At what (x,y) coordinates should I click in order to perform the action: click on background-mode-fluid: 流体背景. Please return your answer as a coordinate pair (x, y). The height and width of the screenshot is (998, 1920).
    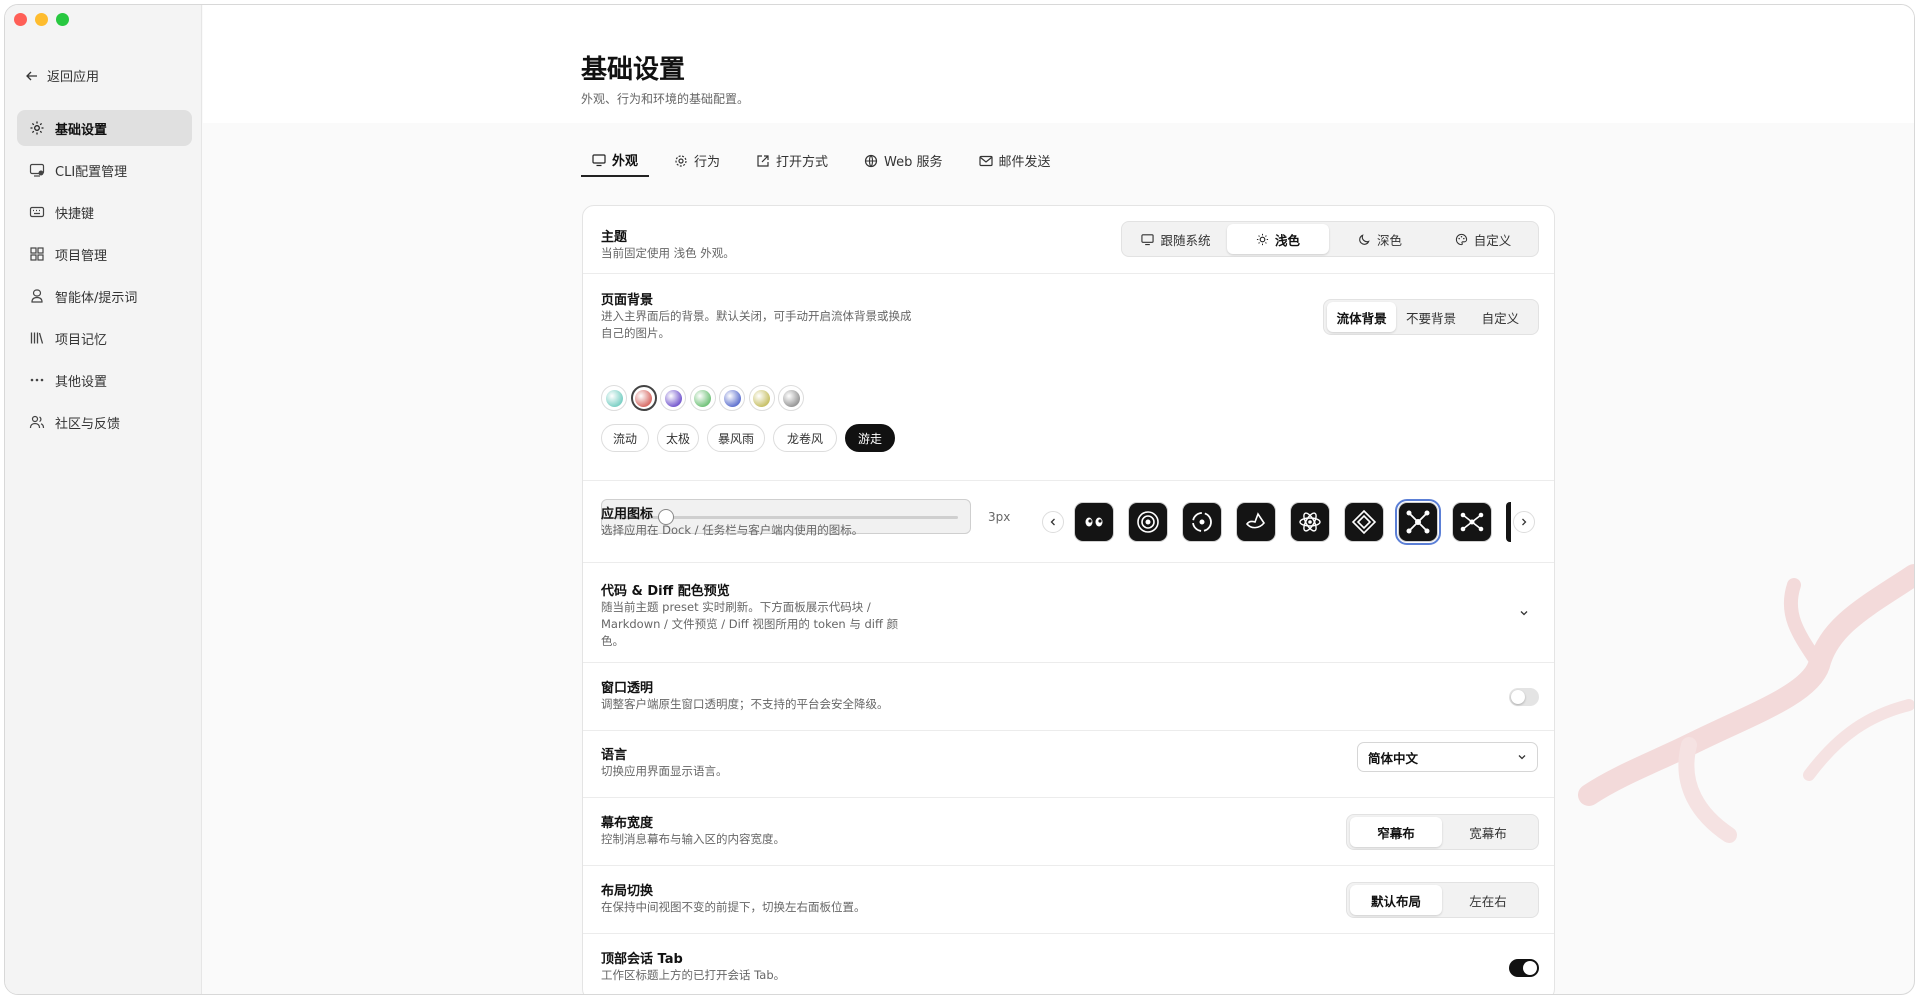
    Looking at the image, I should click on (1362, 317).